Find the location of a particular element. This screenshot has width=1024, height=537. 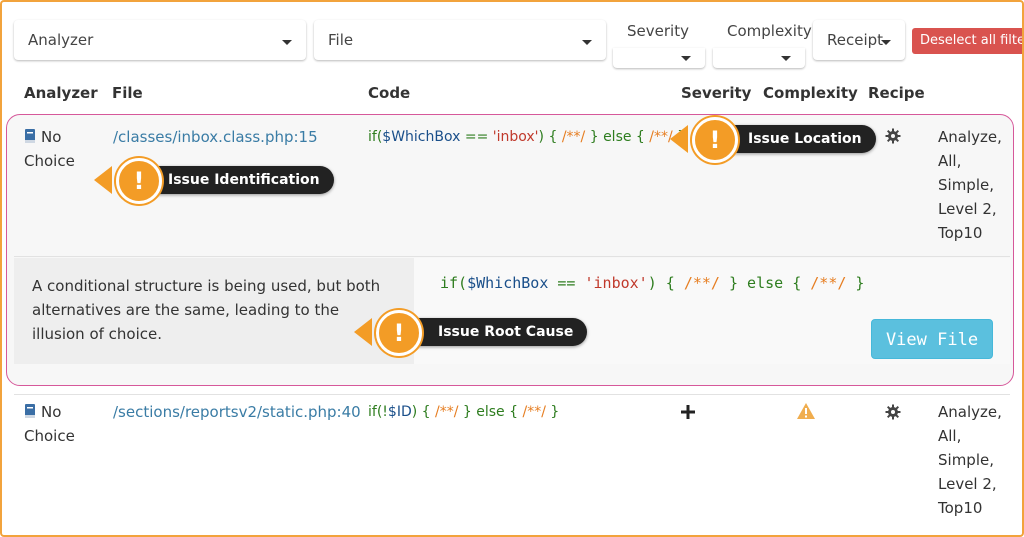

header-severity: Severity is located at coordinates (716, 93).